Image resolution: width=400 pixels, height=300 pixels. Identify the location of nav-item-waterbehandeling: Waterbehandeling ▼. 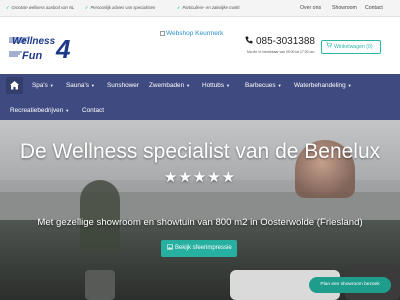
(323, 85).